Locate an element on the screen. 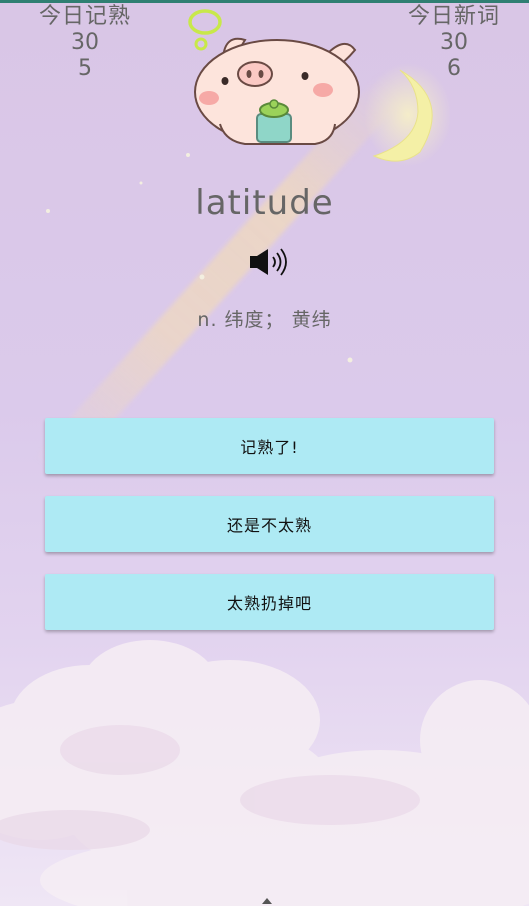 Image resolution: width=529 pixels, height=906 pixels. today-memorized-label: 今日记熟 is located at coordinates (84, 16).